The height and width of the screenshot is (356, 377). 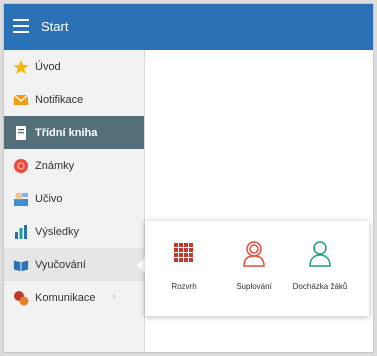 I want to click on submenu-tile-label: Suplování, so click(x=254, y=286).